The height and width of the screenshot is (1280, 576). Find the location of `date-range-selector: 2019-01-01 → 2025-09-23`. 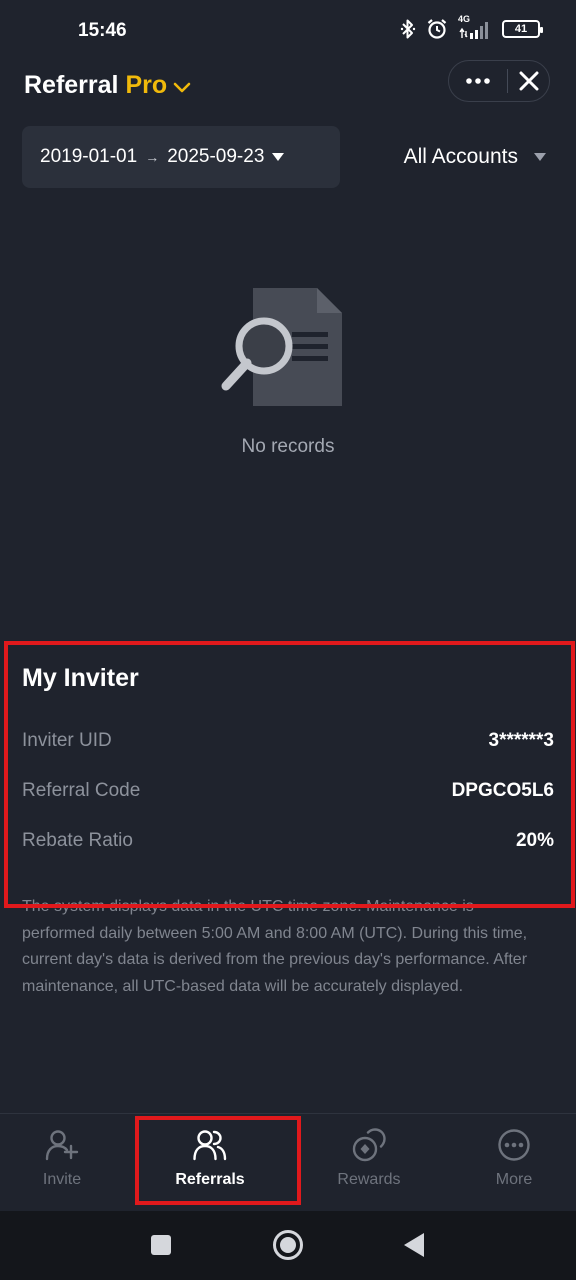

date-range-selector: 2019-01-01 → 2025-09-23 is located at coordinates (181, 157).